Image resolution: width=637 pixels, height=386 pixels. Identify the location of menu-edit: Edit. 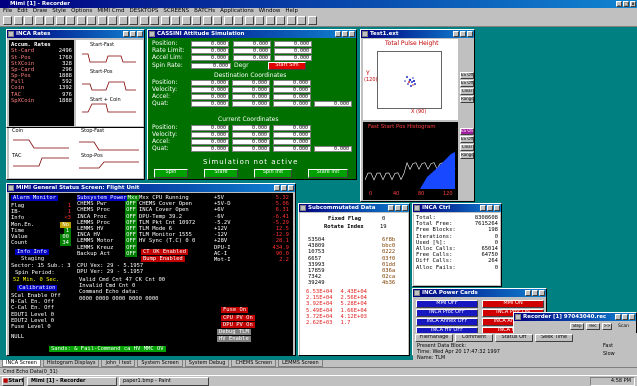
(22, 11).